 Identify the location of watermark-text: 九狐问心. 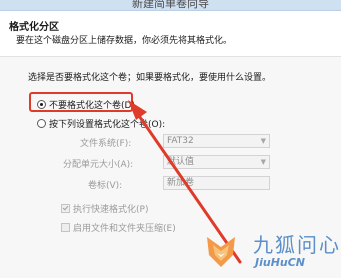
(297, 245).